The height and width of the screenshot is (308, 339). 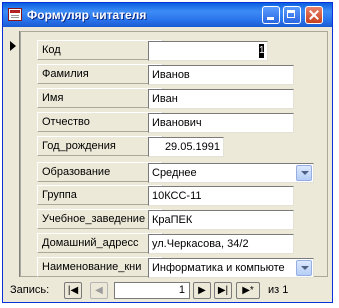 I want to click on label-imya: Имя, so click(x=100, y=98).